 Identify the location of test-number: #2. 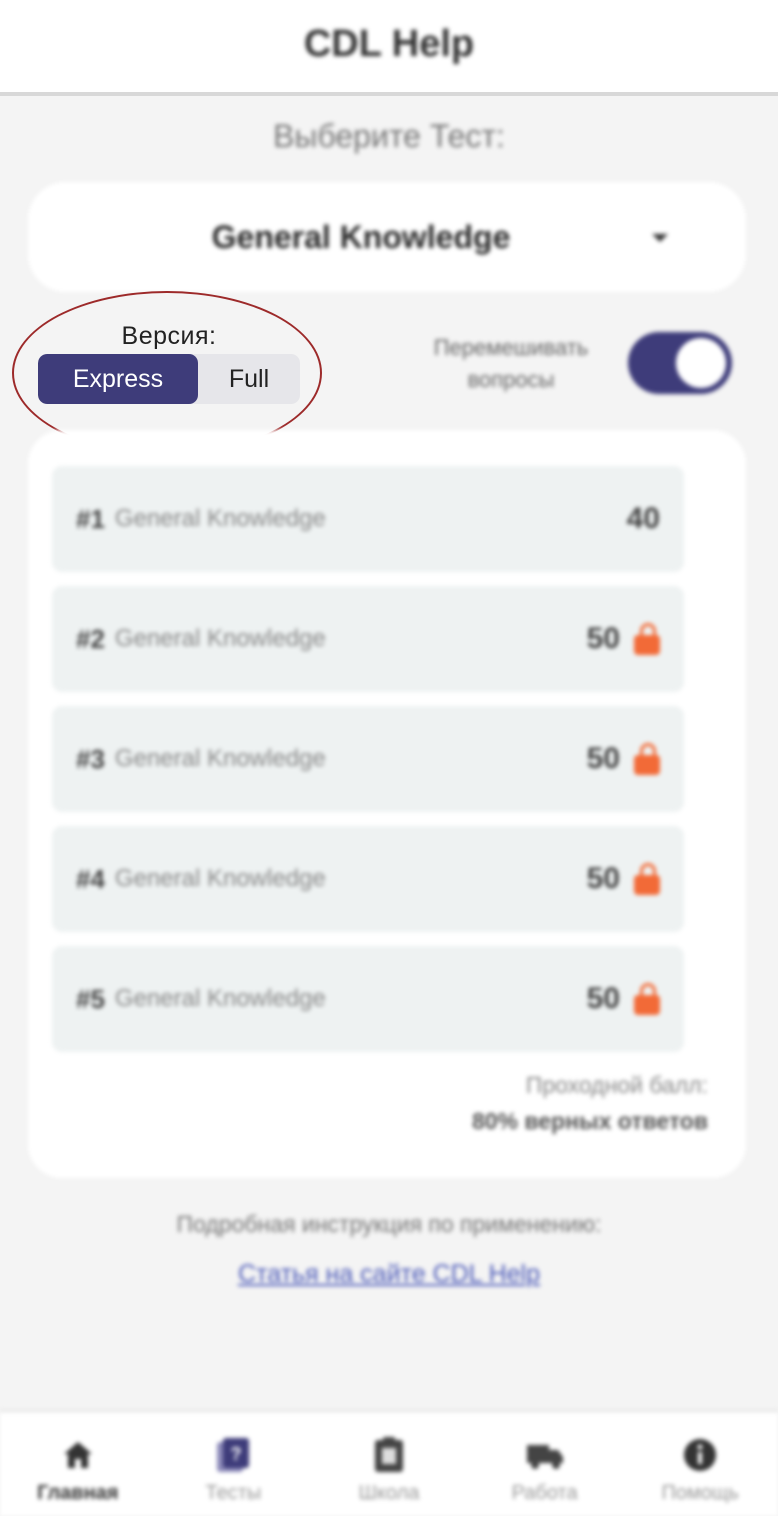
(90, 638).